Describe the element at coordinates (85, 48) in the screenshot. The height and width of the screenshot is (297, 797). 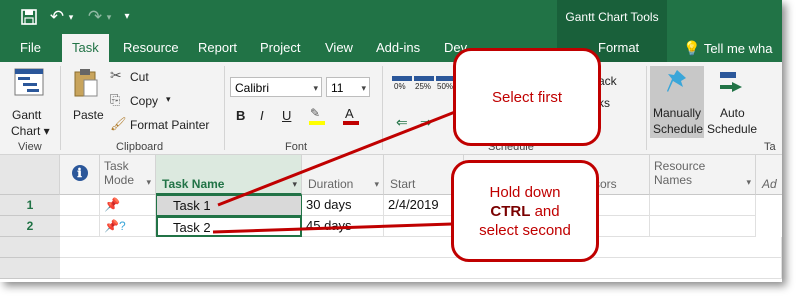
I see `tab-task: Task` at that location.